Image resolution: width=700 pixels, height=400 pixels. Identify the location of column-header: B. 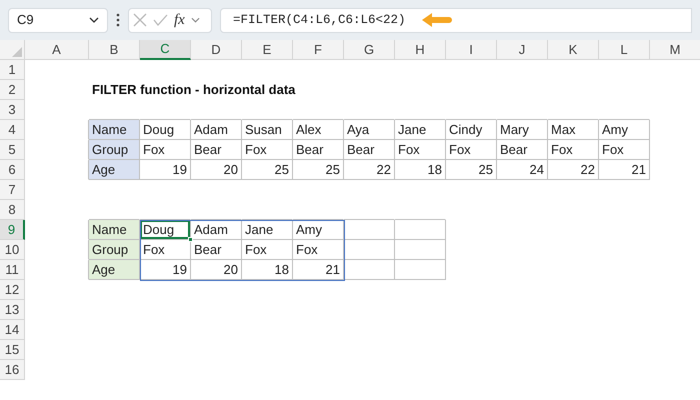
(114, 50).